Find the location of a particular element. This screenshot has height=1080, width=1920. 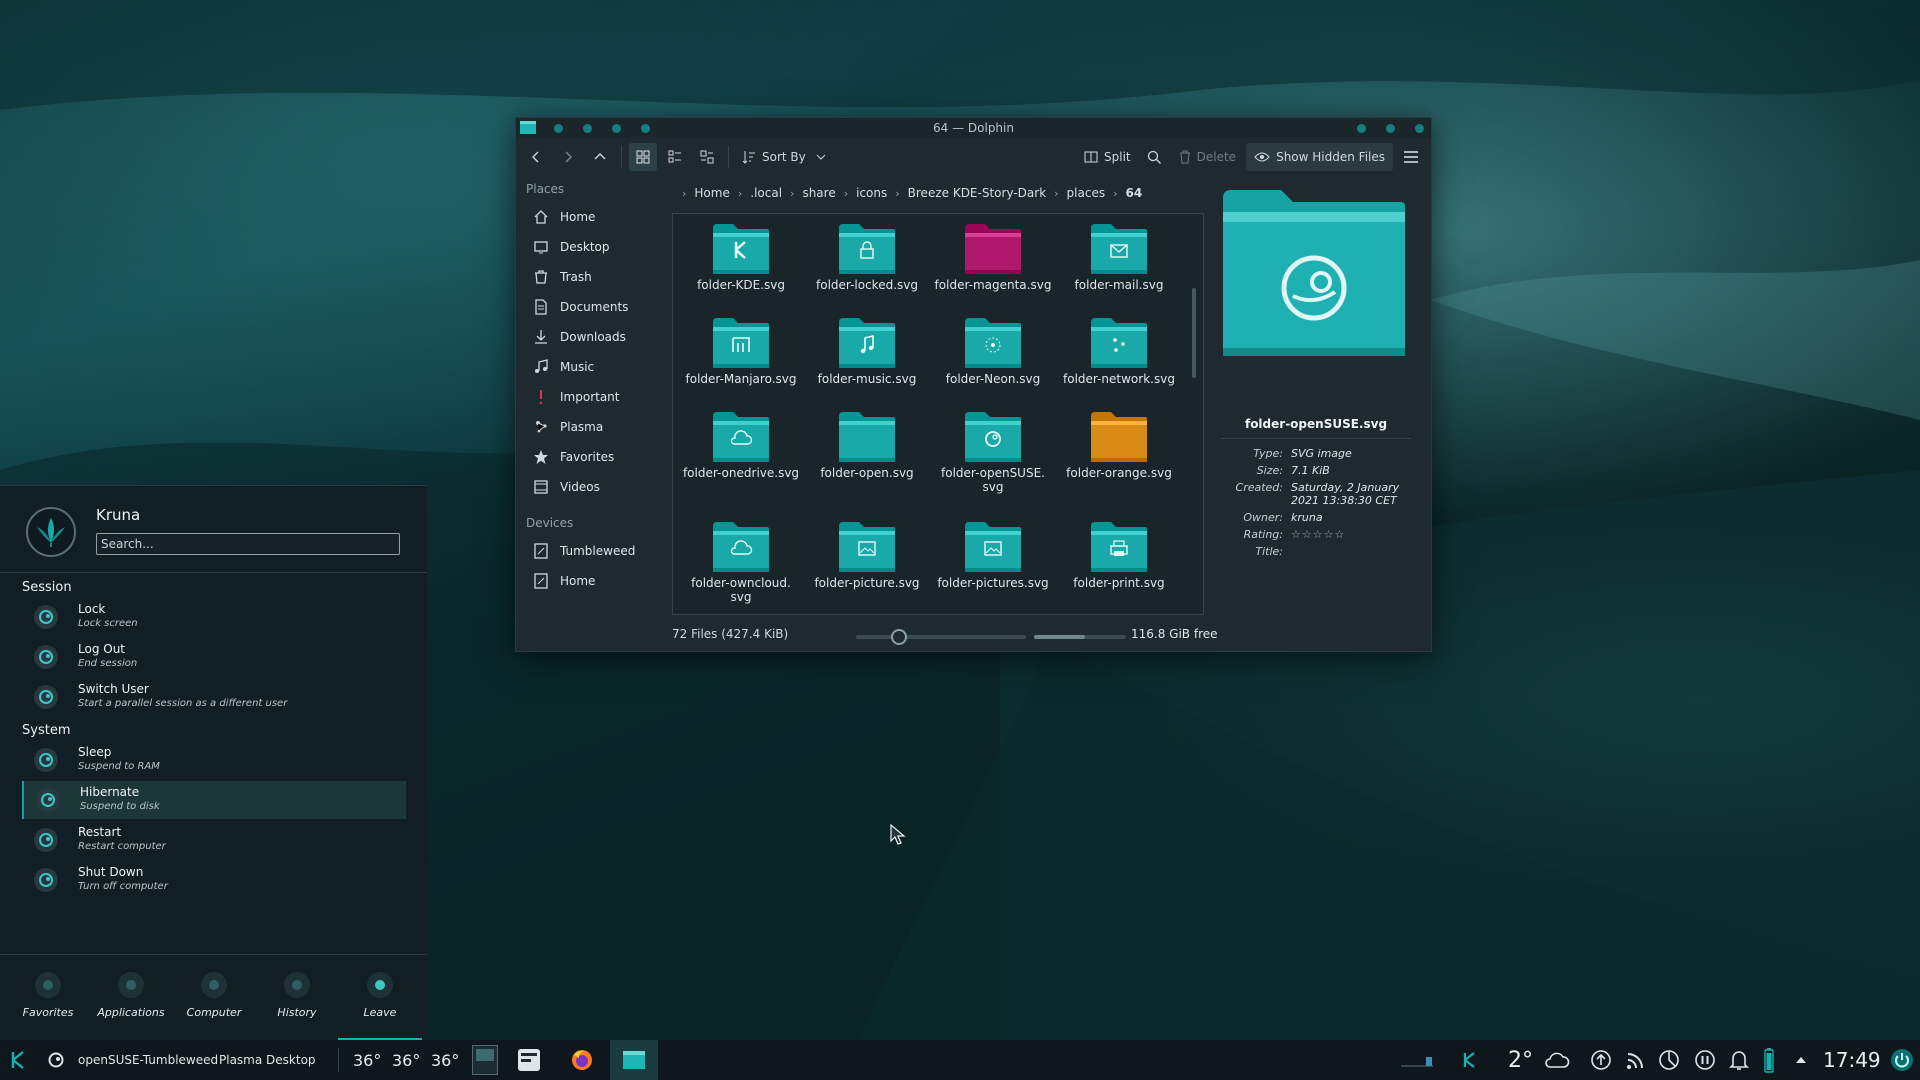

cpu-temp-2: 36° is located at coordinates (406, 1060).